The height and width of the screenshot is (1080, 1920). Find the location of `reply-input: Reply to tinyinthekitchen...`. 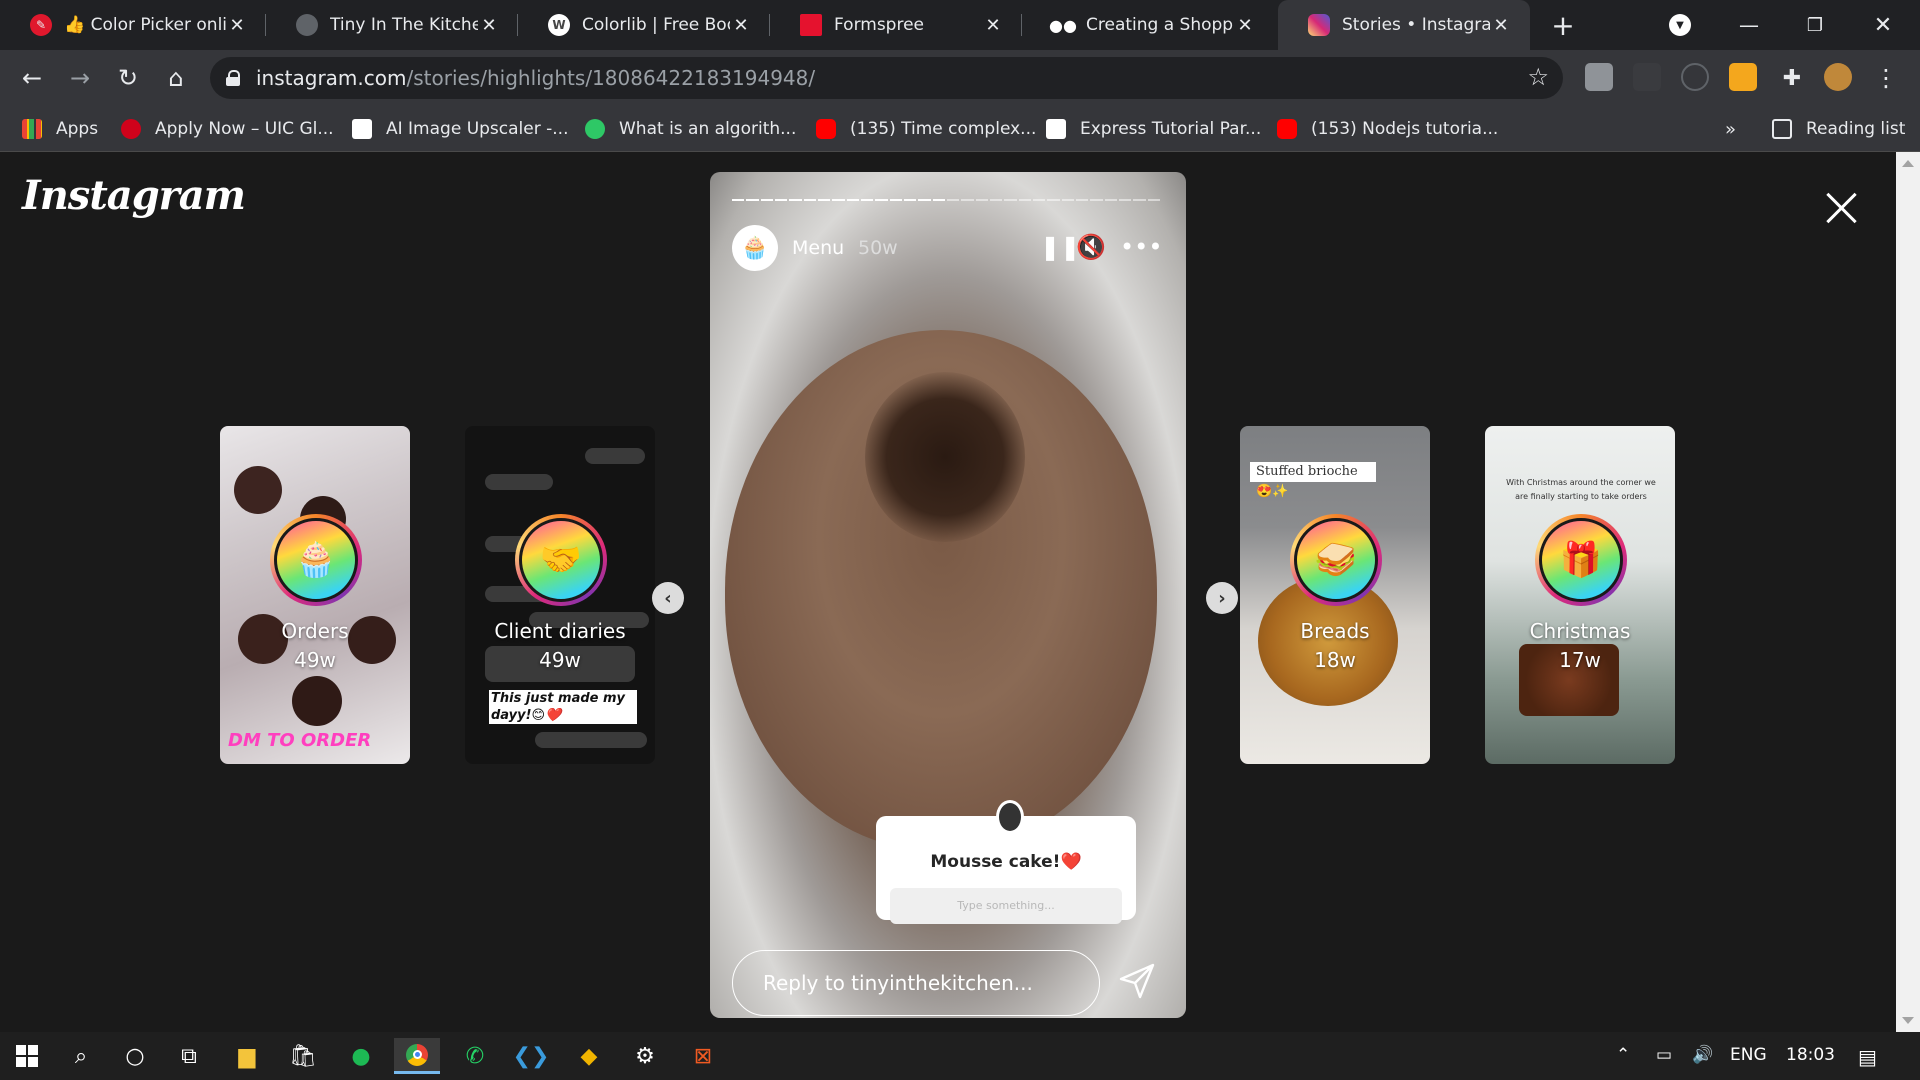

reply-input: Reply to tinyinthekitchen... is located at coordinates (916, 983).